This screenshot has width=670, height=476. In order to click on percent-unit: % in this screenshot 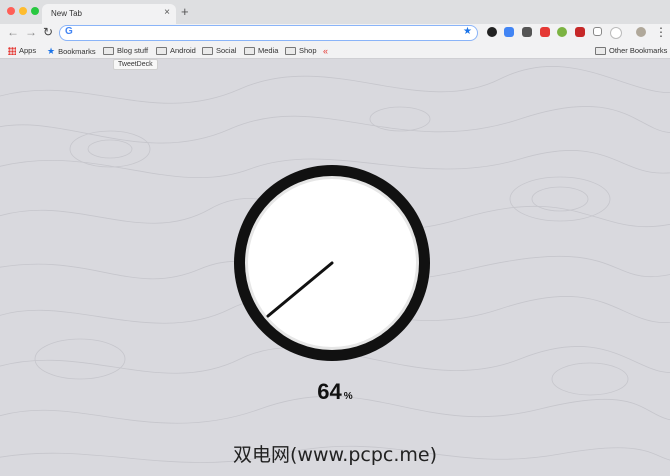, I will do `click(348, 396)`.